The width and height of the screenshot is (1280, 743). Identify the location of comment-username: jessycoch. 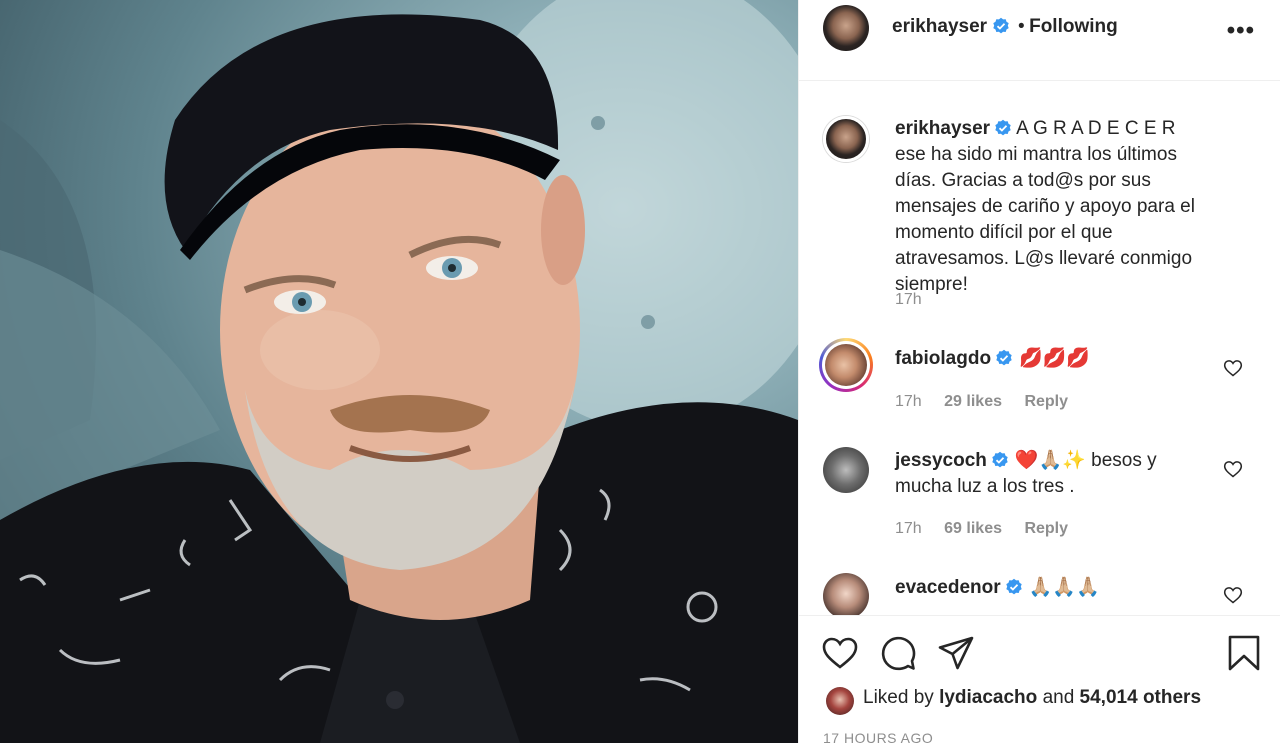
(941, 460).